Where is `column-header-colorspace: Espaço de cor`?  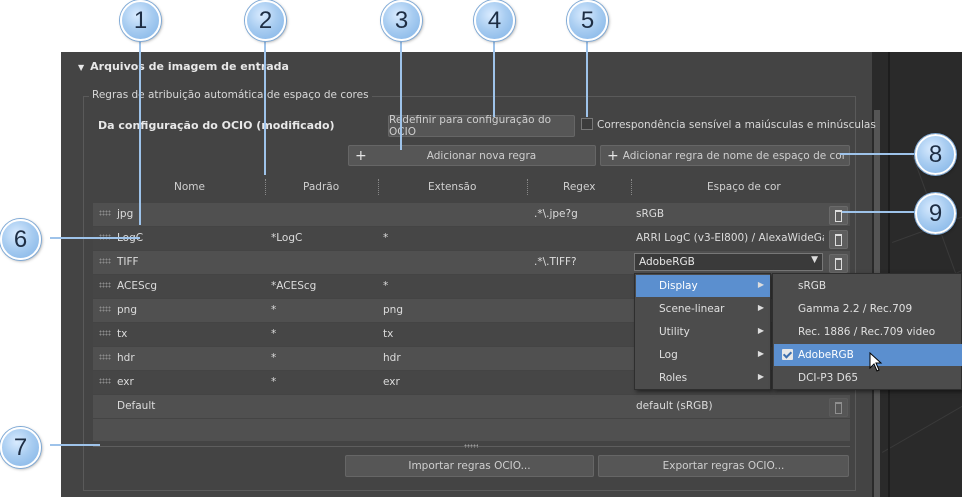
column-header-colorspace: Espaço de cor is located at coordinates (744, 187).